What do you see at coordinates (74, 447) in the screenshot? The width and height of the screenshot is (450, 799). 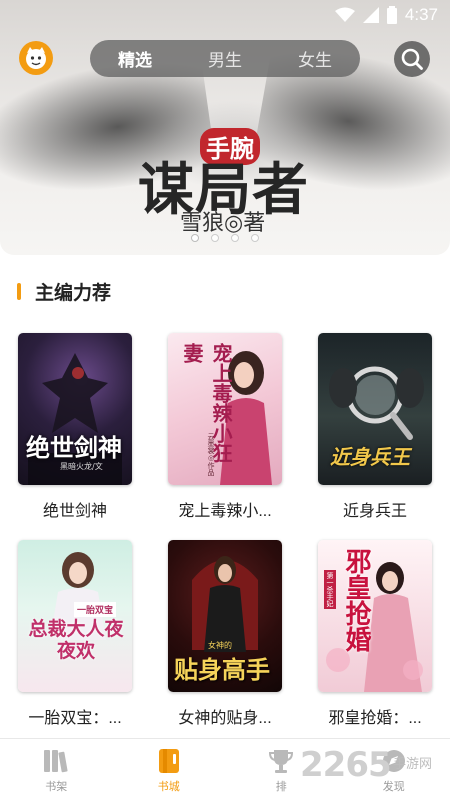 I see `cover-title: 绝世剑神` at bounding box center [74, 447].